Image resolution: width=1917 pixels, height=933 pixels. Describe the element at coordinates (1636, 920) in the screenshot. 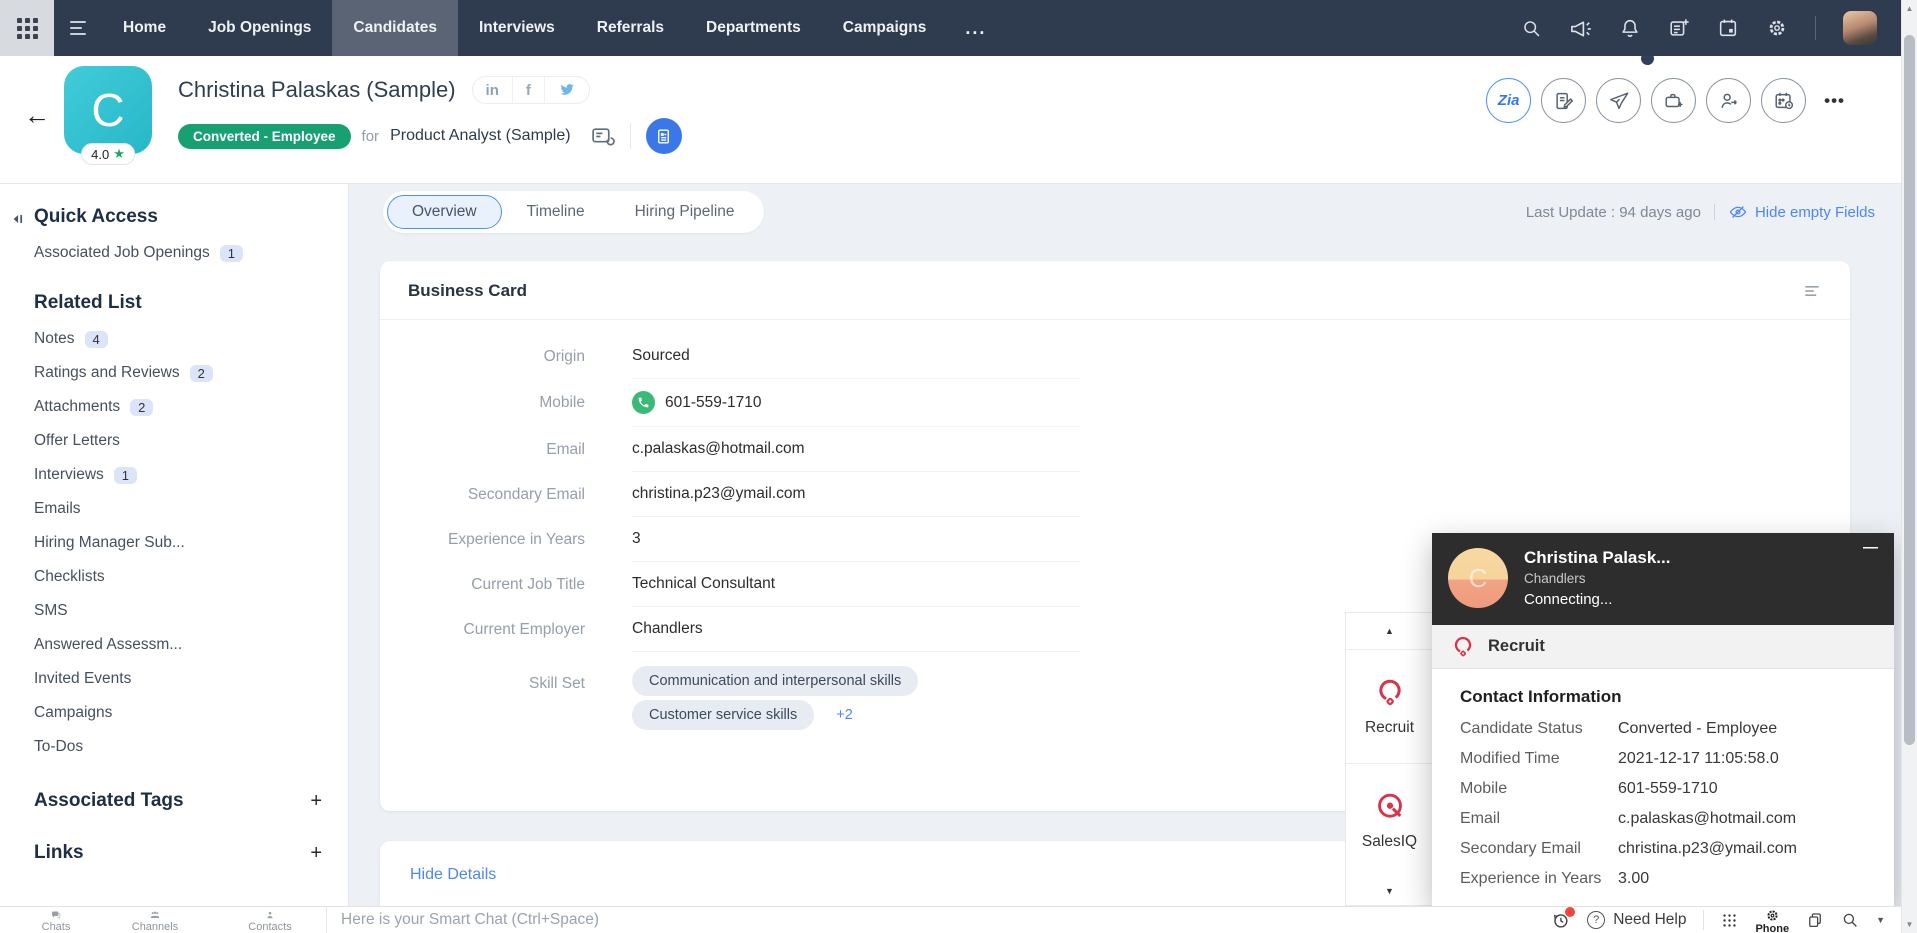

I see `need-help-button: ? Need Help` at that location.